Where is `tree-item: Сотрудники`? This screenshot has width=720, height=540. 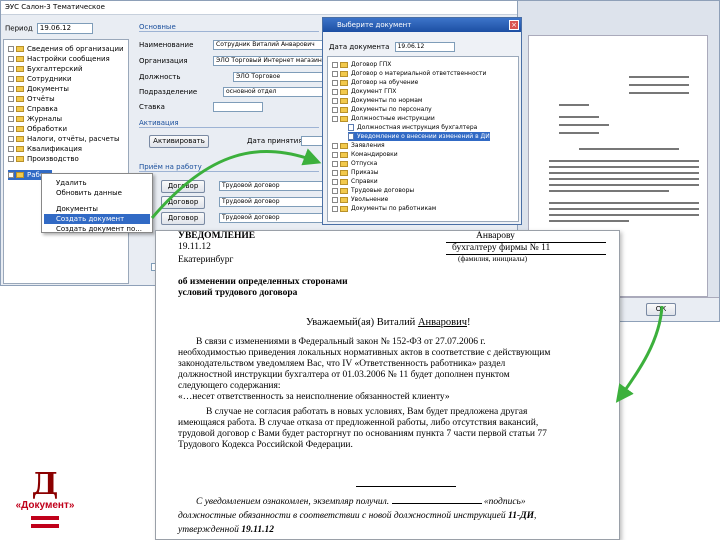 tree-item: Сотрудники is located at coordinates (40, 79).